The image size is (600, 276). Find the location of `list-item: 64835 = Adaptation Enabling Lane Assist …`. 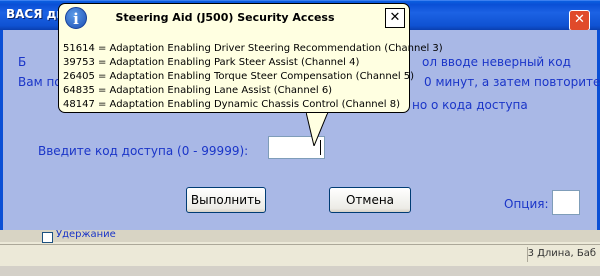

list-item: 64835 = Adaptation Enabling Lane Assist … is located at coordinates (198, 90).